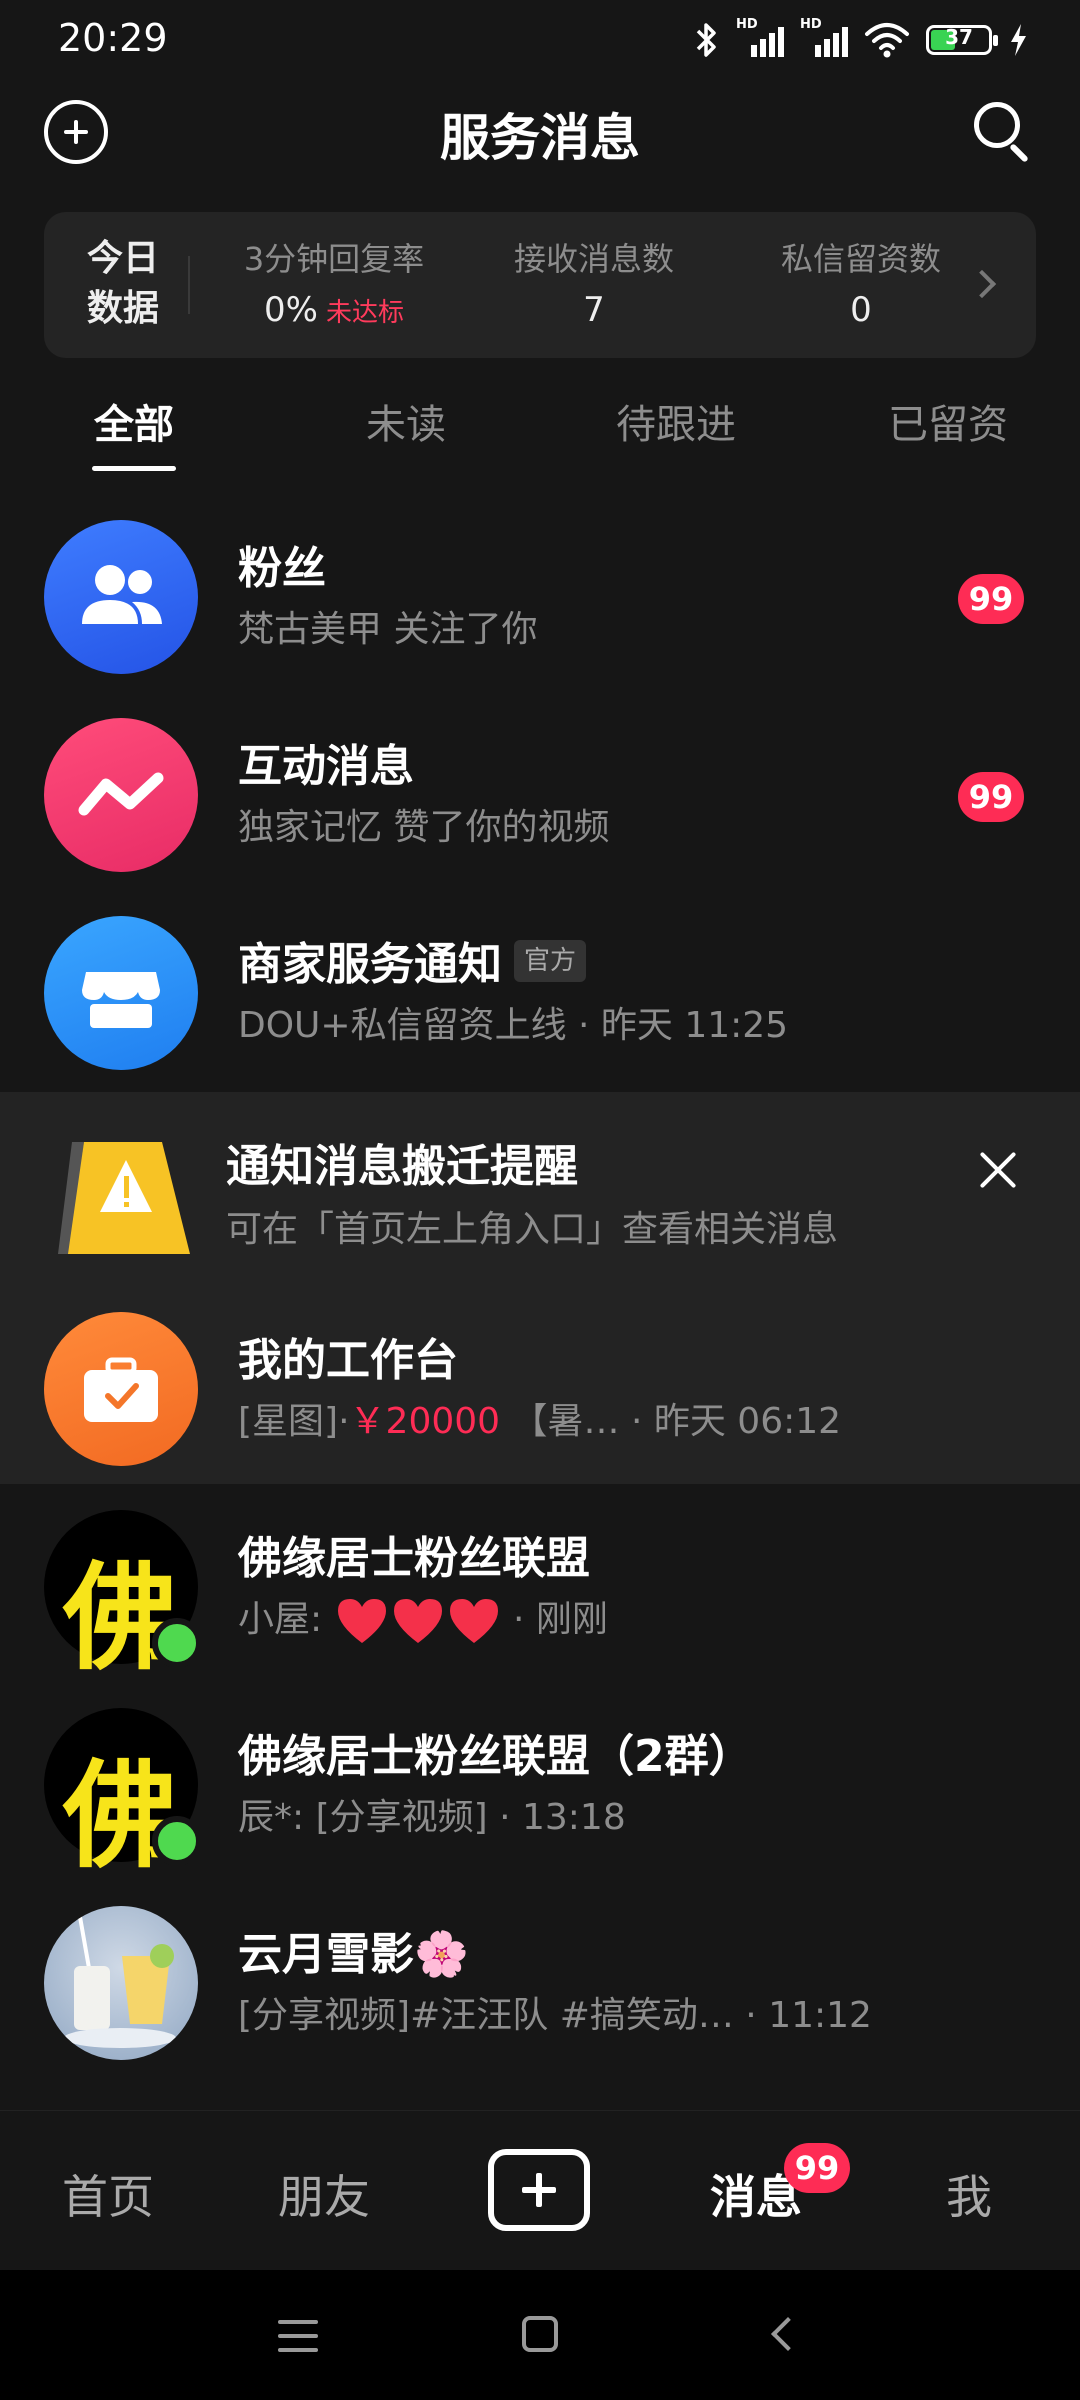  What do you see at coordinates (412, 960) in the screenshot?
I see `conversation-title: 商家服务通知 官方` at bounding box center [412, 960].